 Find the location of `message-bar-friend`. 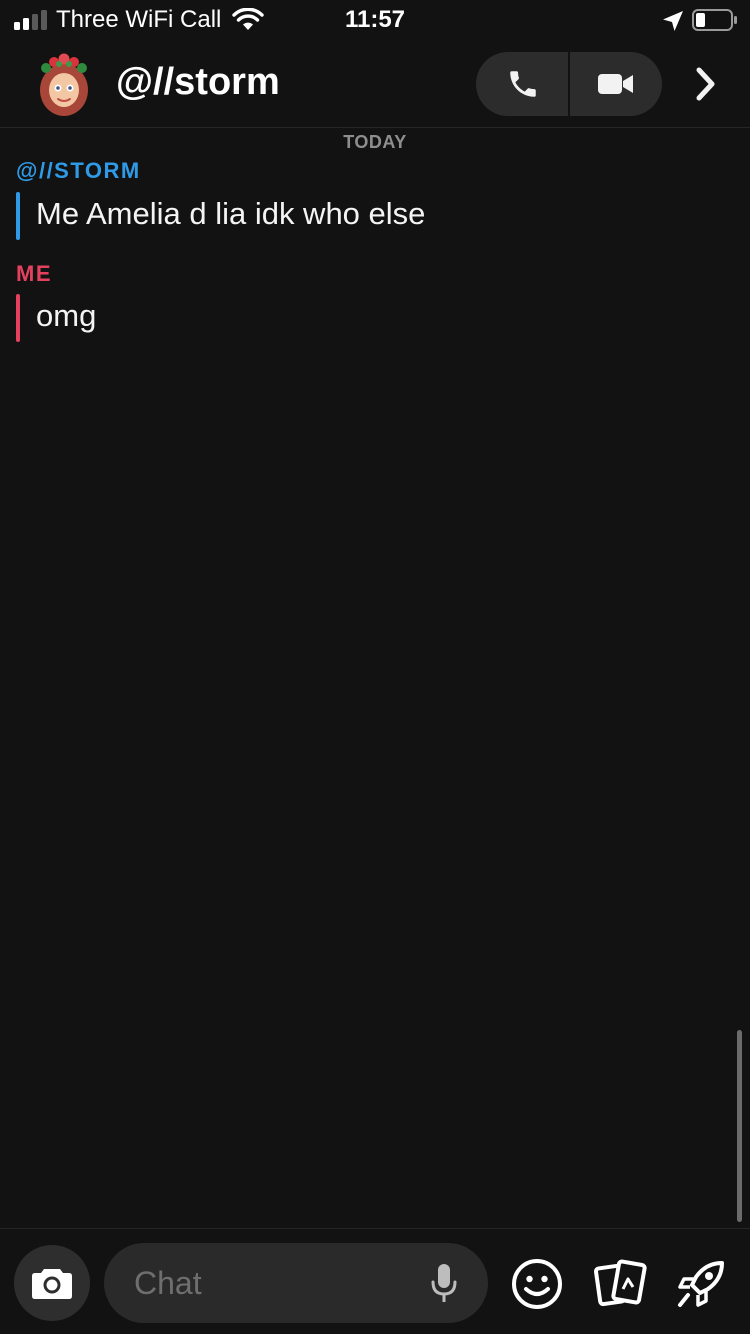

message-bar-friend is located at coordinates (18, 216).